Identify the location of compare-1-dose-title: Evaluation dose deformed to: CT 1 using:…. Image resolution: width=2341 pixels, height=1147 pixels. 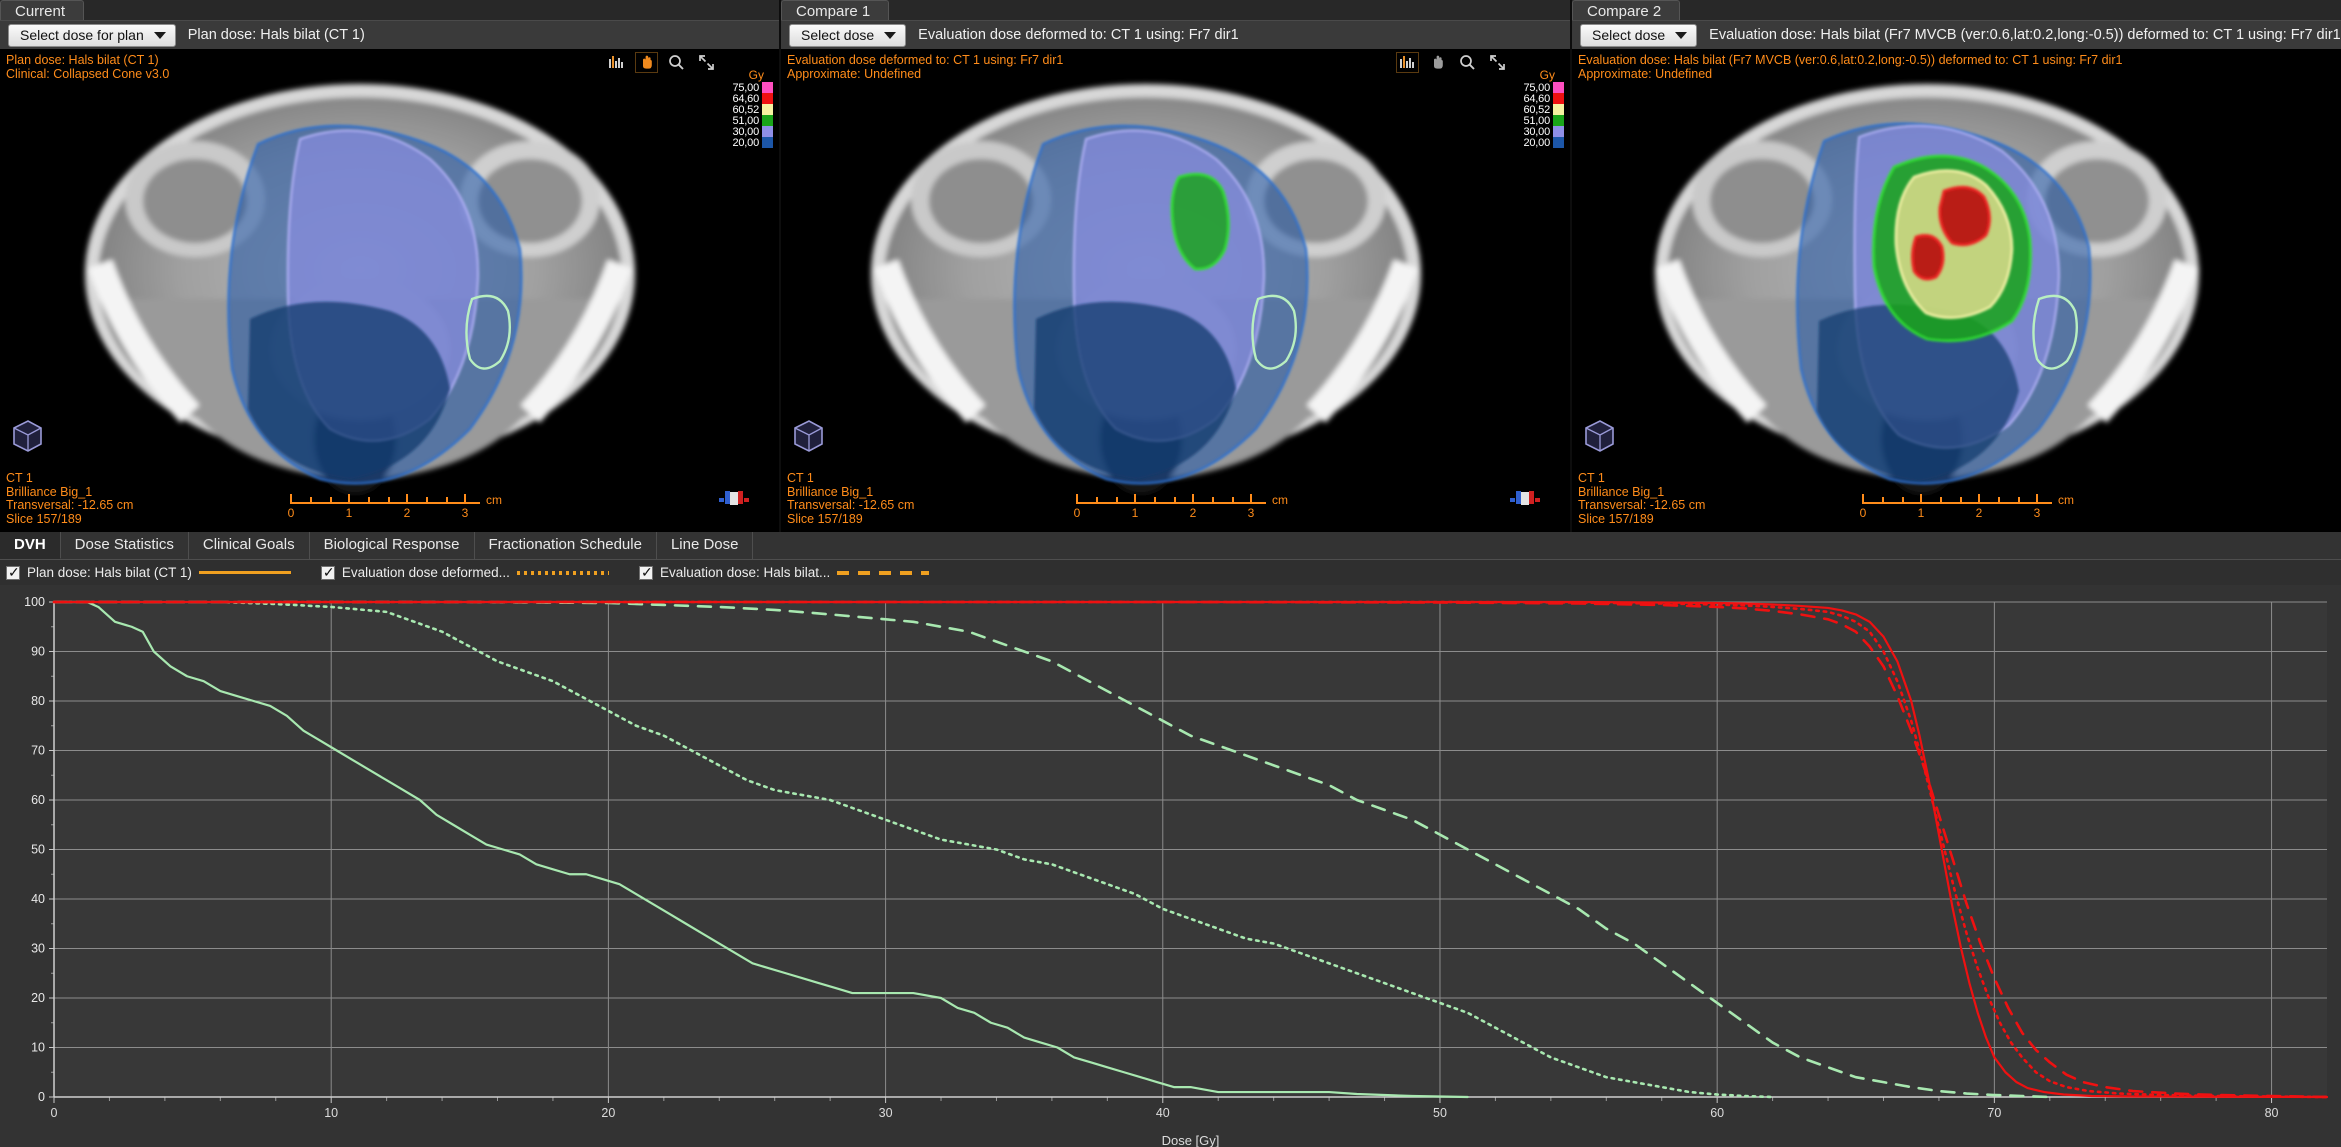
(1078, 35).